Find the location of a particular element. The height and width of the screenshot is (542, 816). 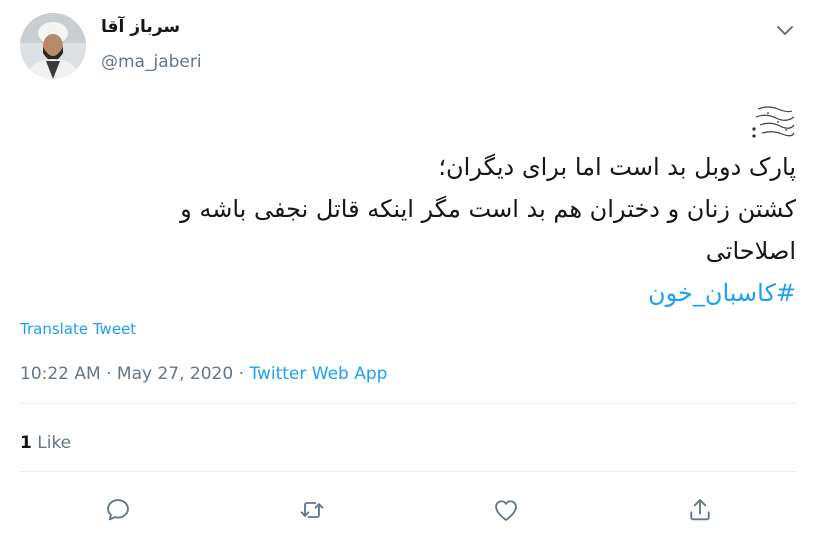

tweet-text-line: پارک دوبل بد است اما برای دیگران؛ is located at coordinates (617, 167).